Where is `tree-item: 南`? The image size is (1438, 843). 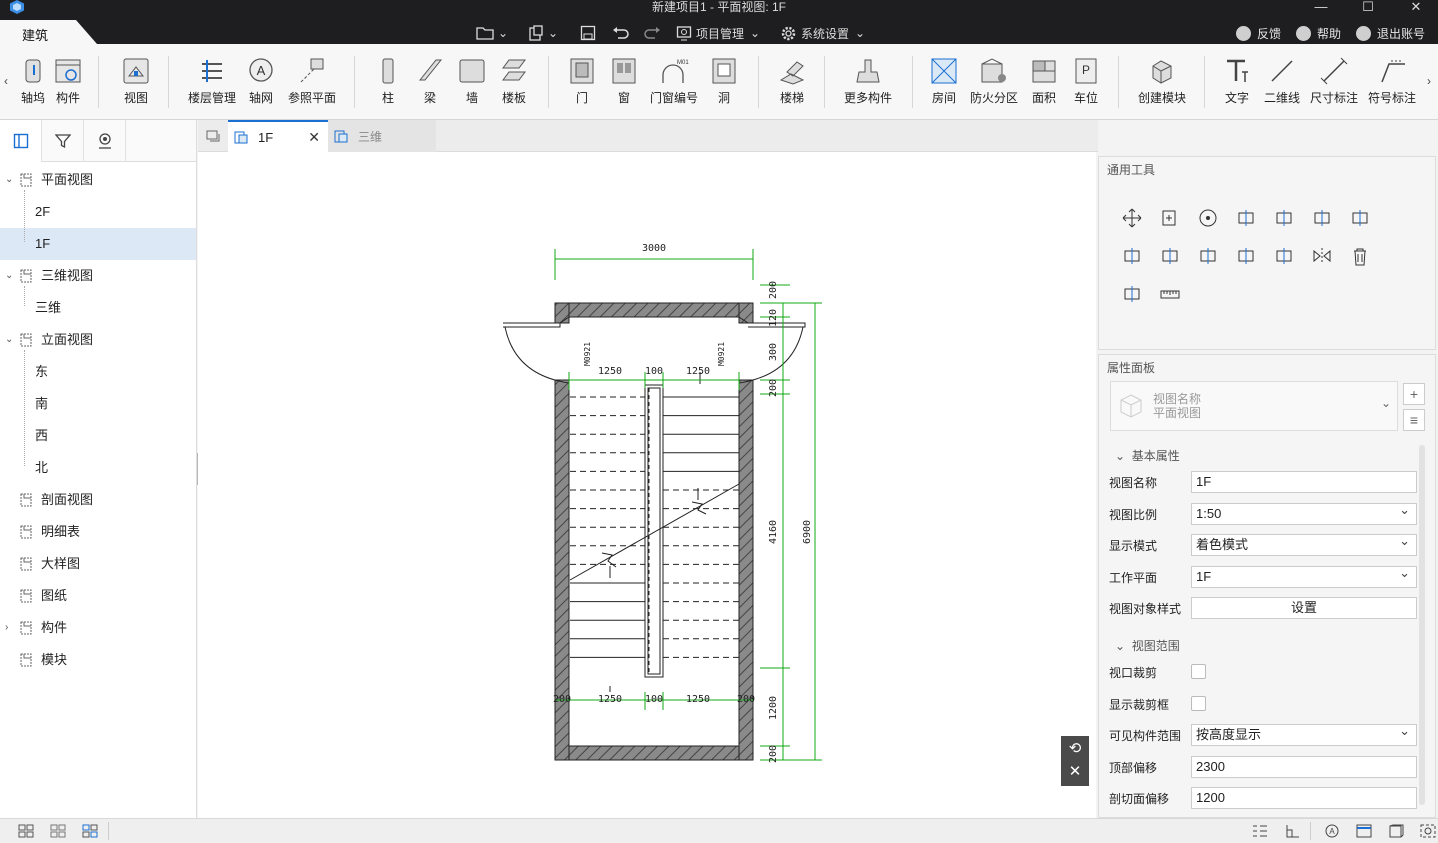 tree-item: 南 is located at coordinates (98, 404).